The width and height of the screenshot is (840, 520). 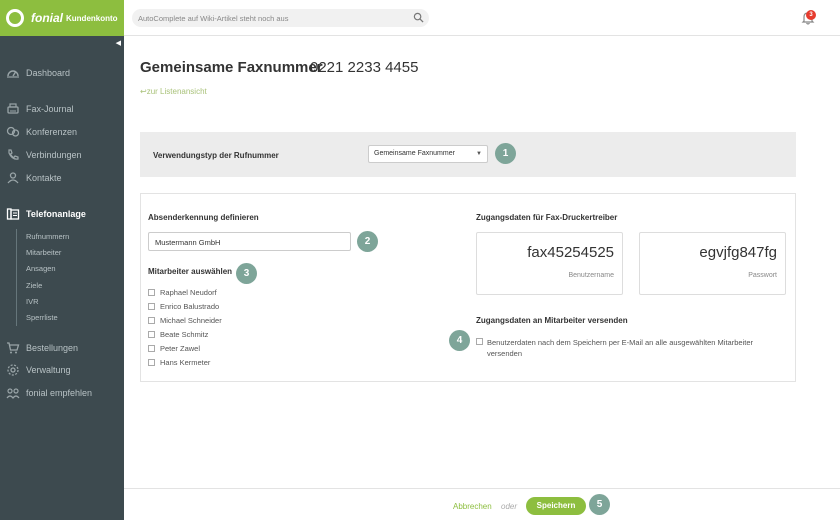 I want to click on sidebar-item-label: Fax-Journal, so click(x=50, y=109).